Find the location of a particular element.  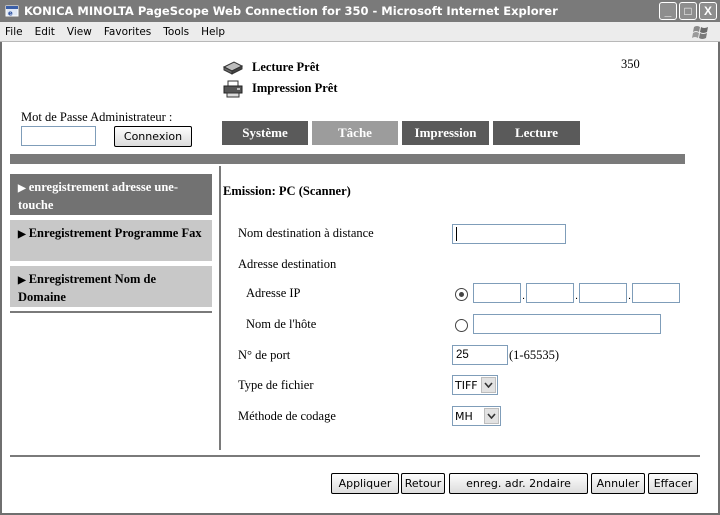

menu-help: Help is located at coordinates (213, 32).